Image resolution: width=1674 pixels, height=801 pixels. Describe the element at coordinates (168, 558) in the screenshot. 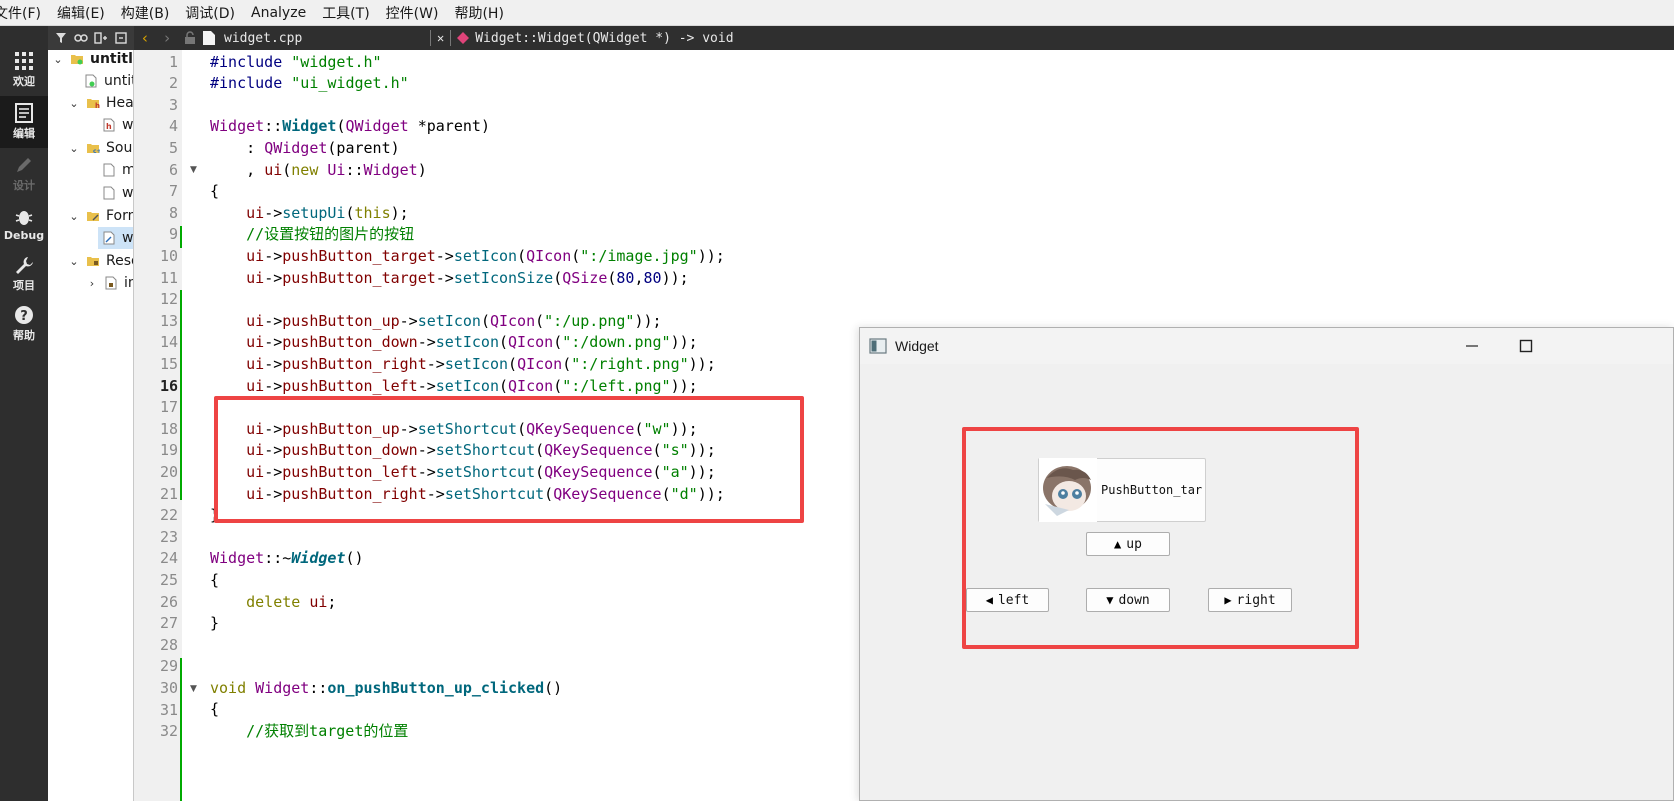

I see `line-number: 24` at that location.